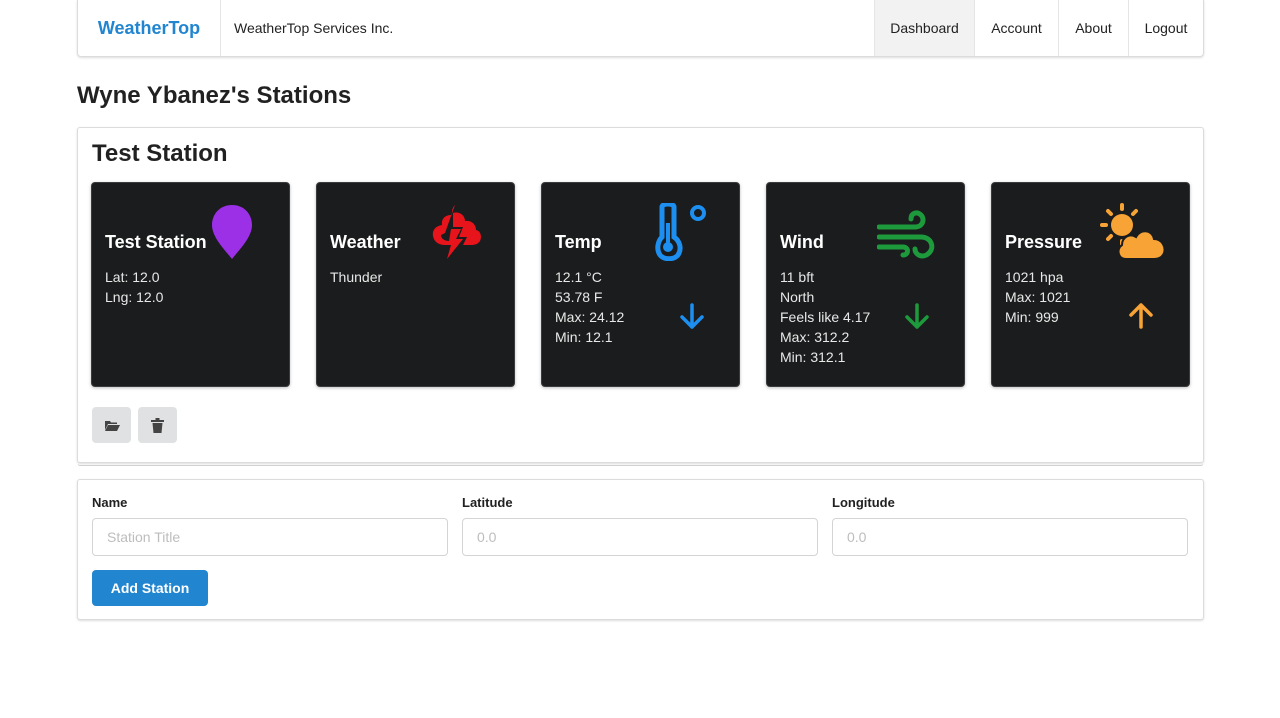 Image resolution: width=1280 pixels, height=718 pixels. What do you see at coordinates (365, 242) in the screenshot?
I see `card-title: Weather` at bounding box center [365, 242].